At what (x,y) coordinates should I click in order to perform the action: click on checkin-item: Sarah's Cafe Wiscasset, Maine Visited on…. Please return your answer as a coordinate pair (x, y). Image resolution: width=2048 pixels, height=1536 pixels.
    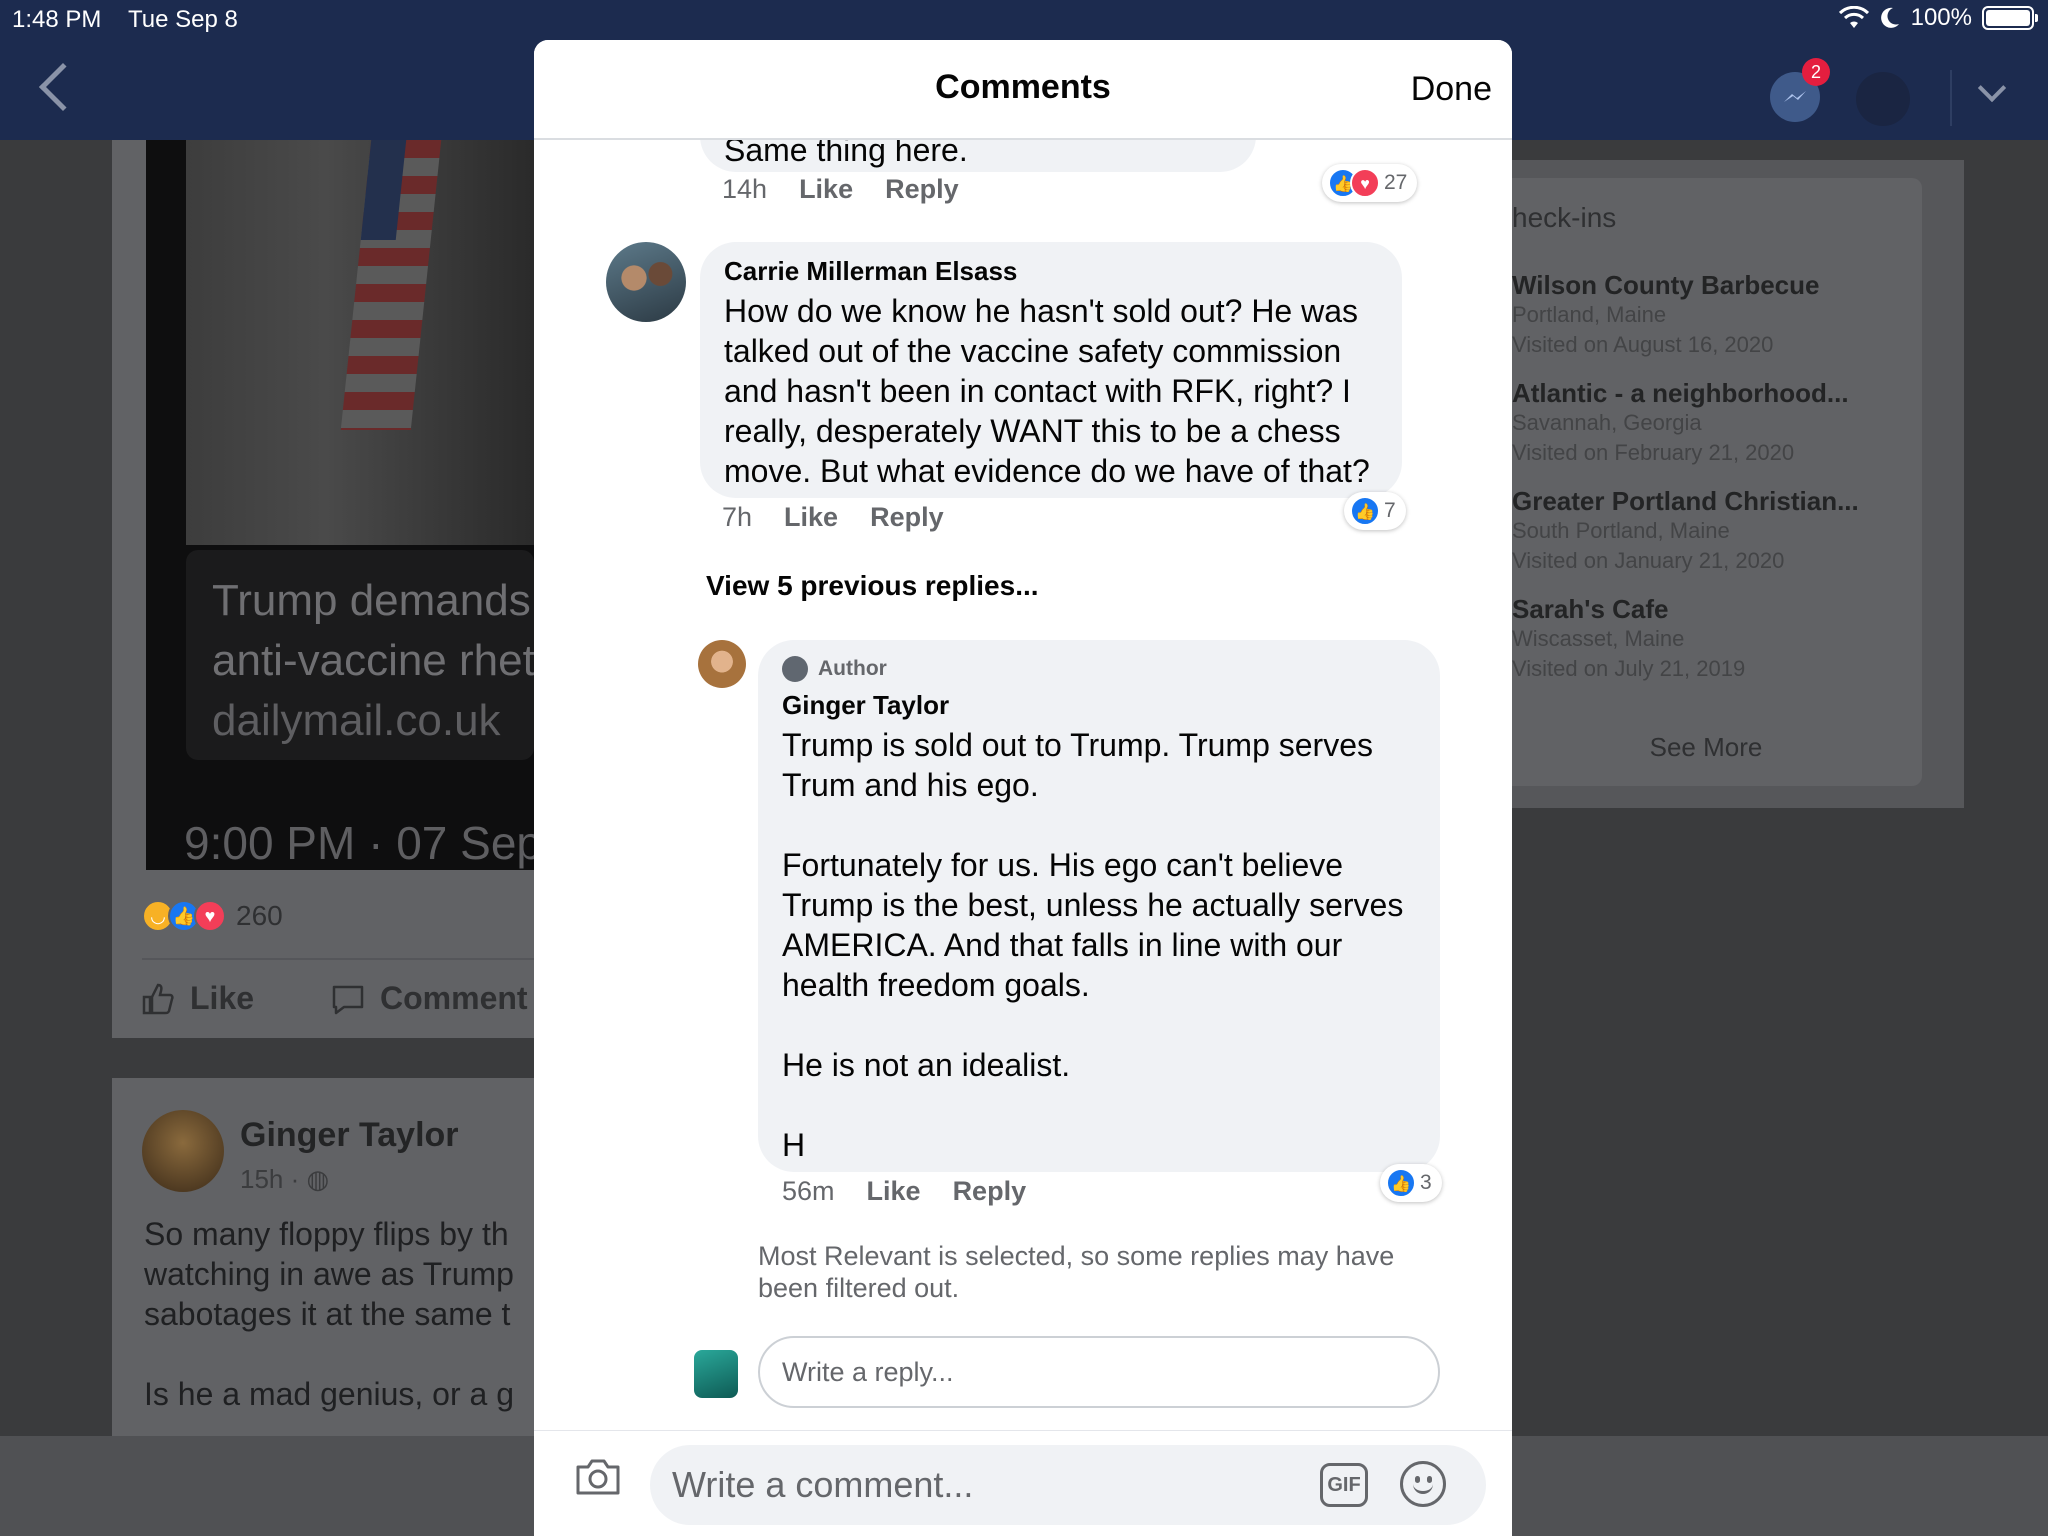
    Looking at the image, I should click on (1628, 639).